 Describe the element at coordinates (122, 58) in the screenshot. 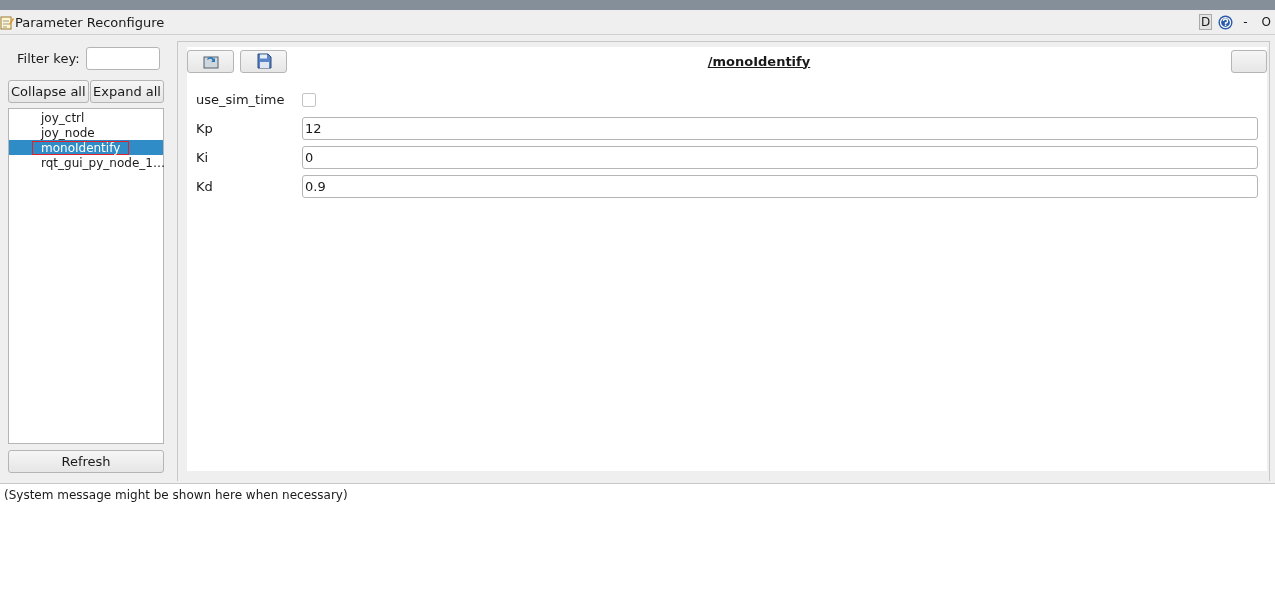

I see `filter-field` at that location.